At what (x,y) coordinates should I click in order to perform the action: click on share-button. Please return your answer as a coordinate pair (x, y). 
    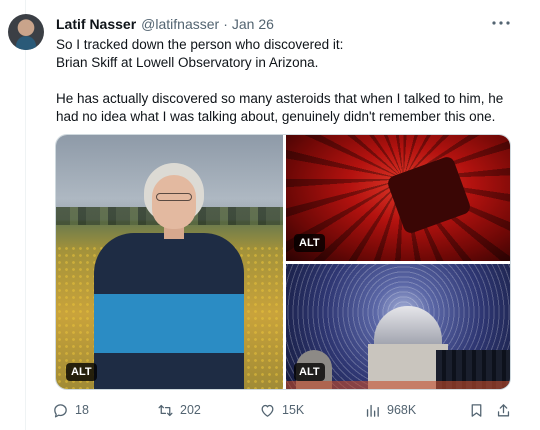
    Looking at the image, I should click on (506, 410).